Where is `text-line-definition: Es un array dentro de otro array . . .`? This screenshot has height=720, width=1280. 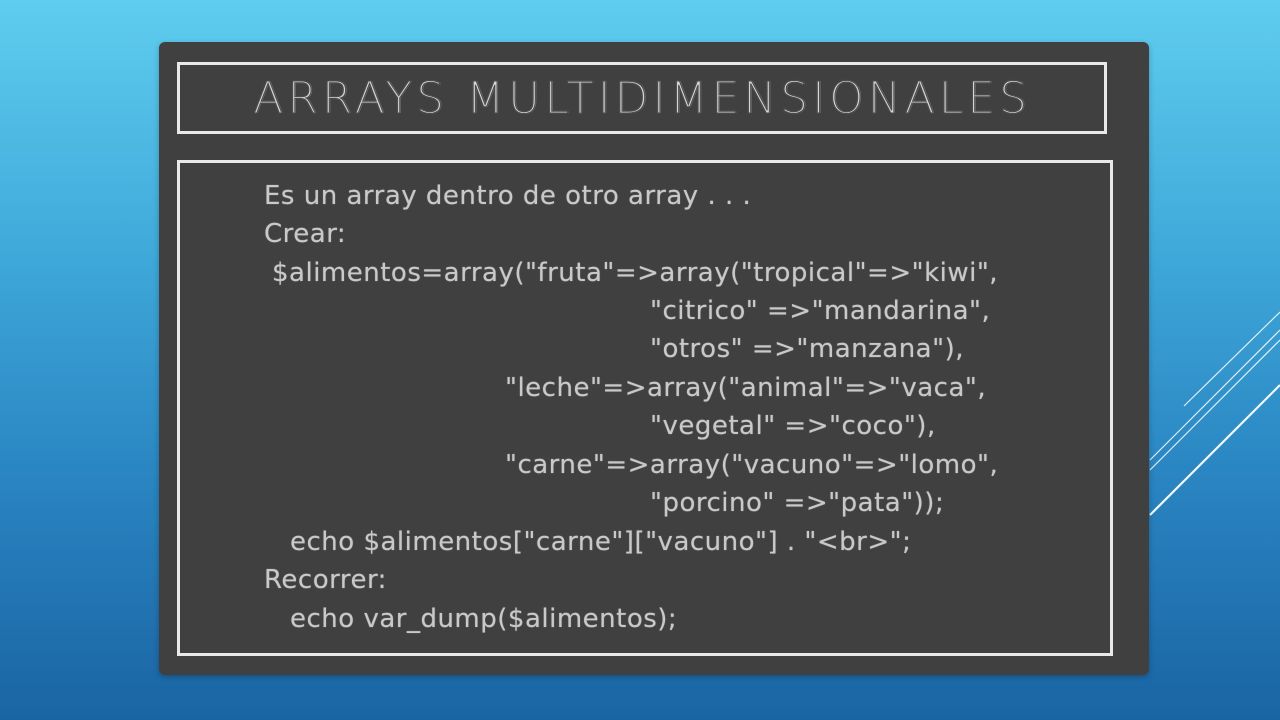
text-line-definition: Es un array dentro de otro array . . . is located at coordinates (508, 196).